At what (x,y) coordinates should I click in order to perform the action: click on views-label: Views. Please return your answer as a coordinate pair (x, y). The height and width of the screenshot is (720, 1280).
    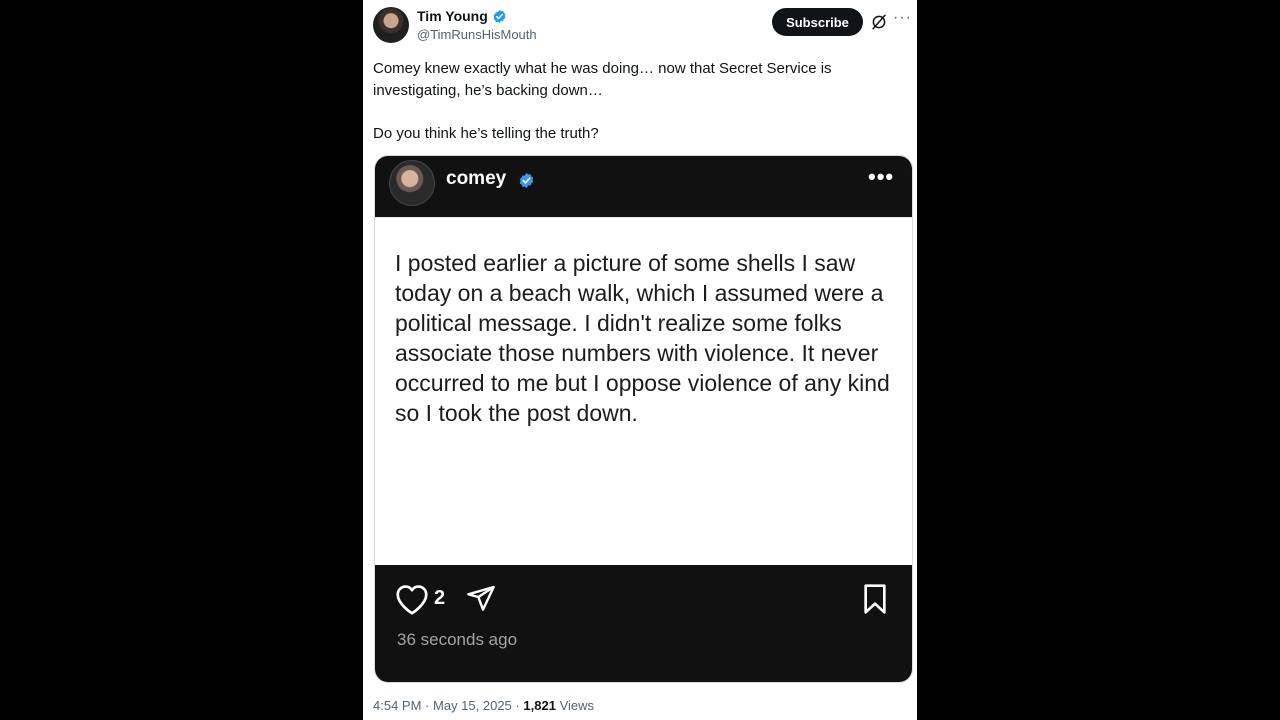
    Looking at the image, I should click on (577, 705).